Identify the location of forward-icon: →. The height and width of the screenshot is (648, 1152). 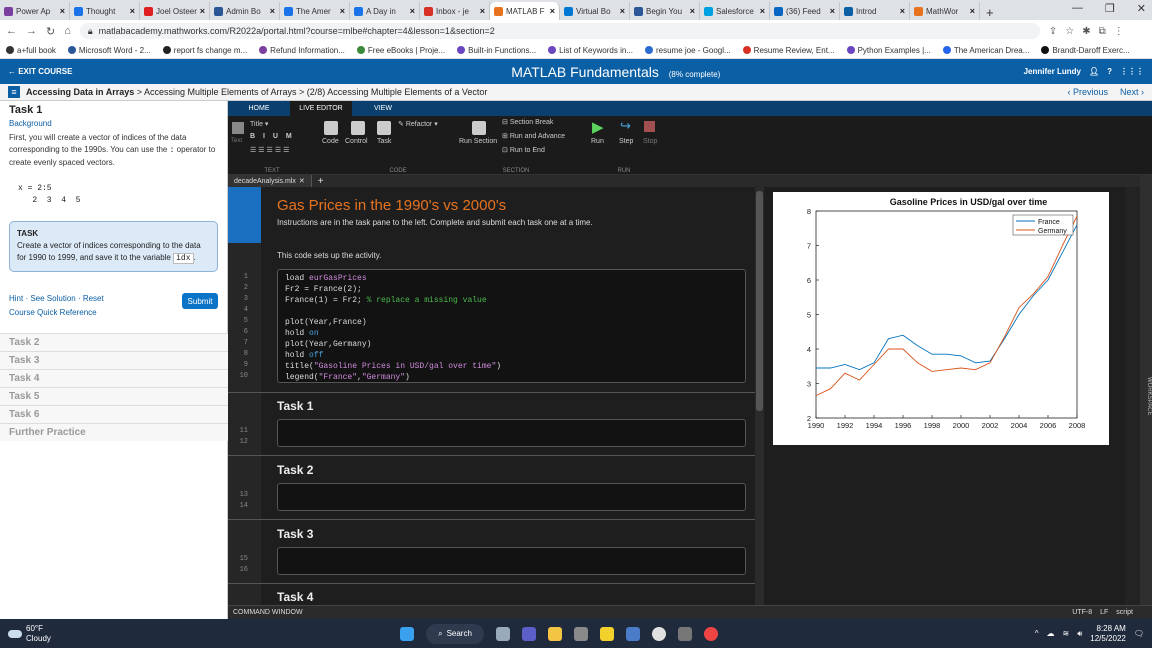
(31, 31).